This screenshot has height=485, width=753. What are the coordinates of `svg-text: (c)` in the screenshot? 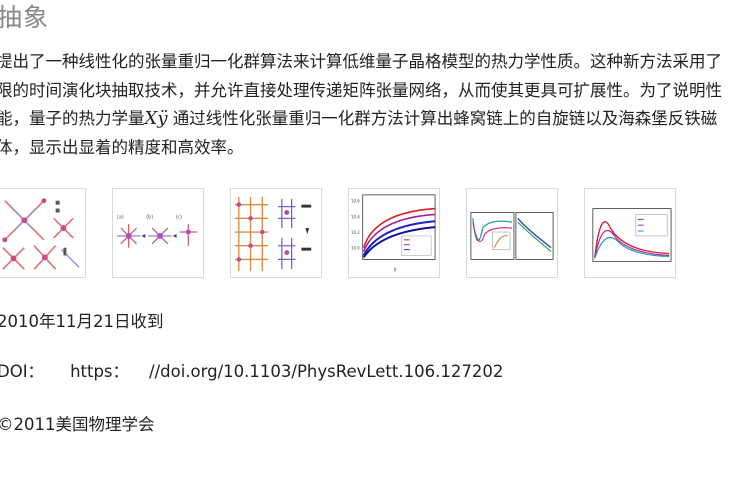 It's located at (179, 217).